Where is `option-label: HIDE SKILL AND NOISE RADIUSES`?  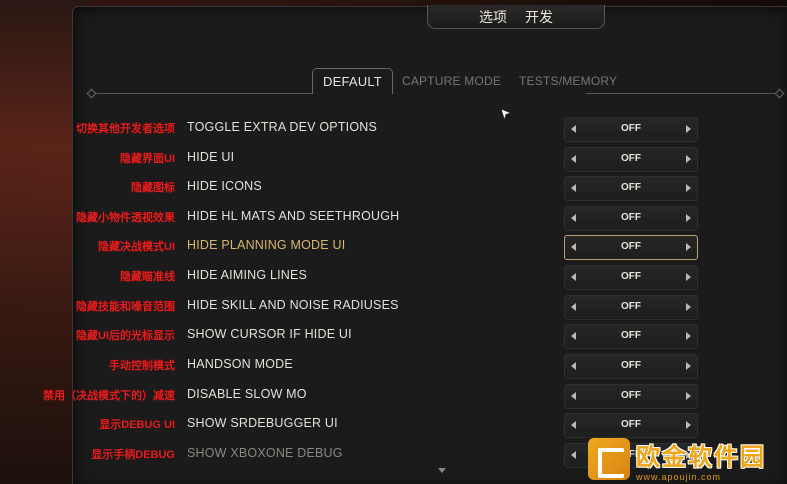
option-label: HIDE SKILL AND NOISE RADIUSES is located at coordinates (293, 305).